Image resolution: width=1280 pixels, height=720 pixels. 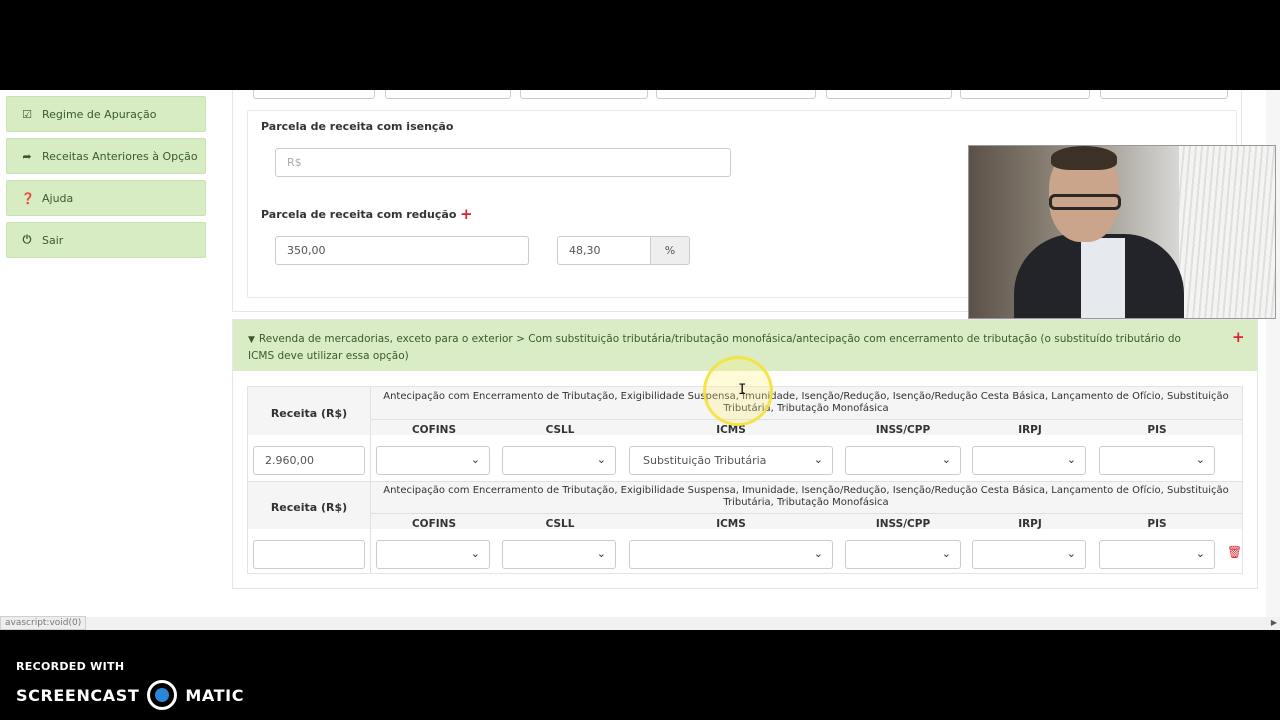 What do you see at coordinates (99, 114) in the screenshot?
I see `sidebar-item-label: Regime de Apuração` at bounding box center [99, 114].